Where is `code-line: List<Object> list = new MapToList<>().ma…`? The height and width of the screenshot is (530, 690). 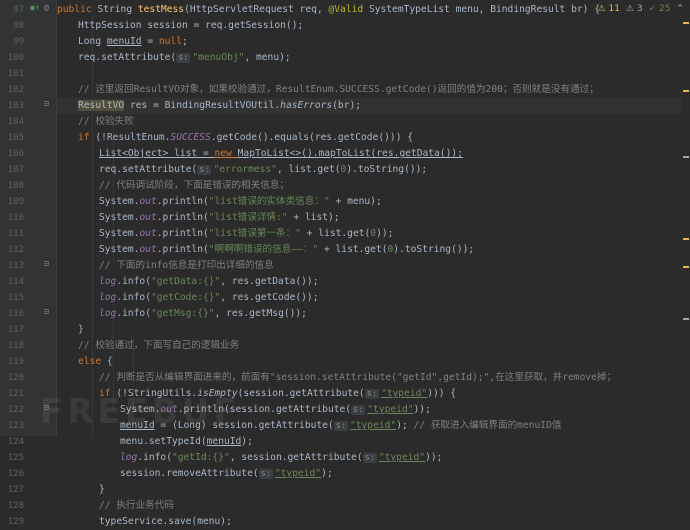
code-line: List<Object> list = new MapToList<>().ma… is located at coordinates (369, 154).